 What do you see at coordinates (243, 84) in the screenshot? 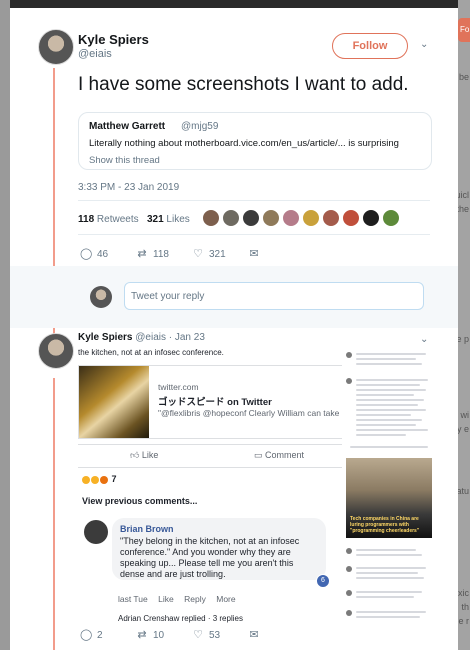
I see `tweet-text: I have some screenshots I want to add.` at bounding box center [243, 84].